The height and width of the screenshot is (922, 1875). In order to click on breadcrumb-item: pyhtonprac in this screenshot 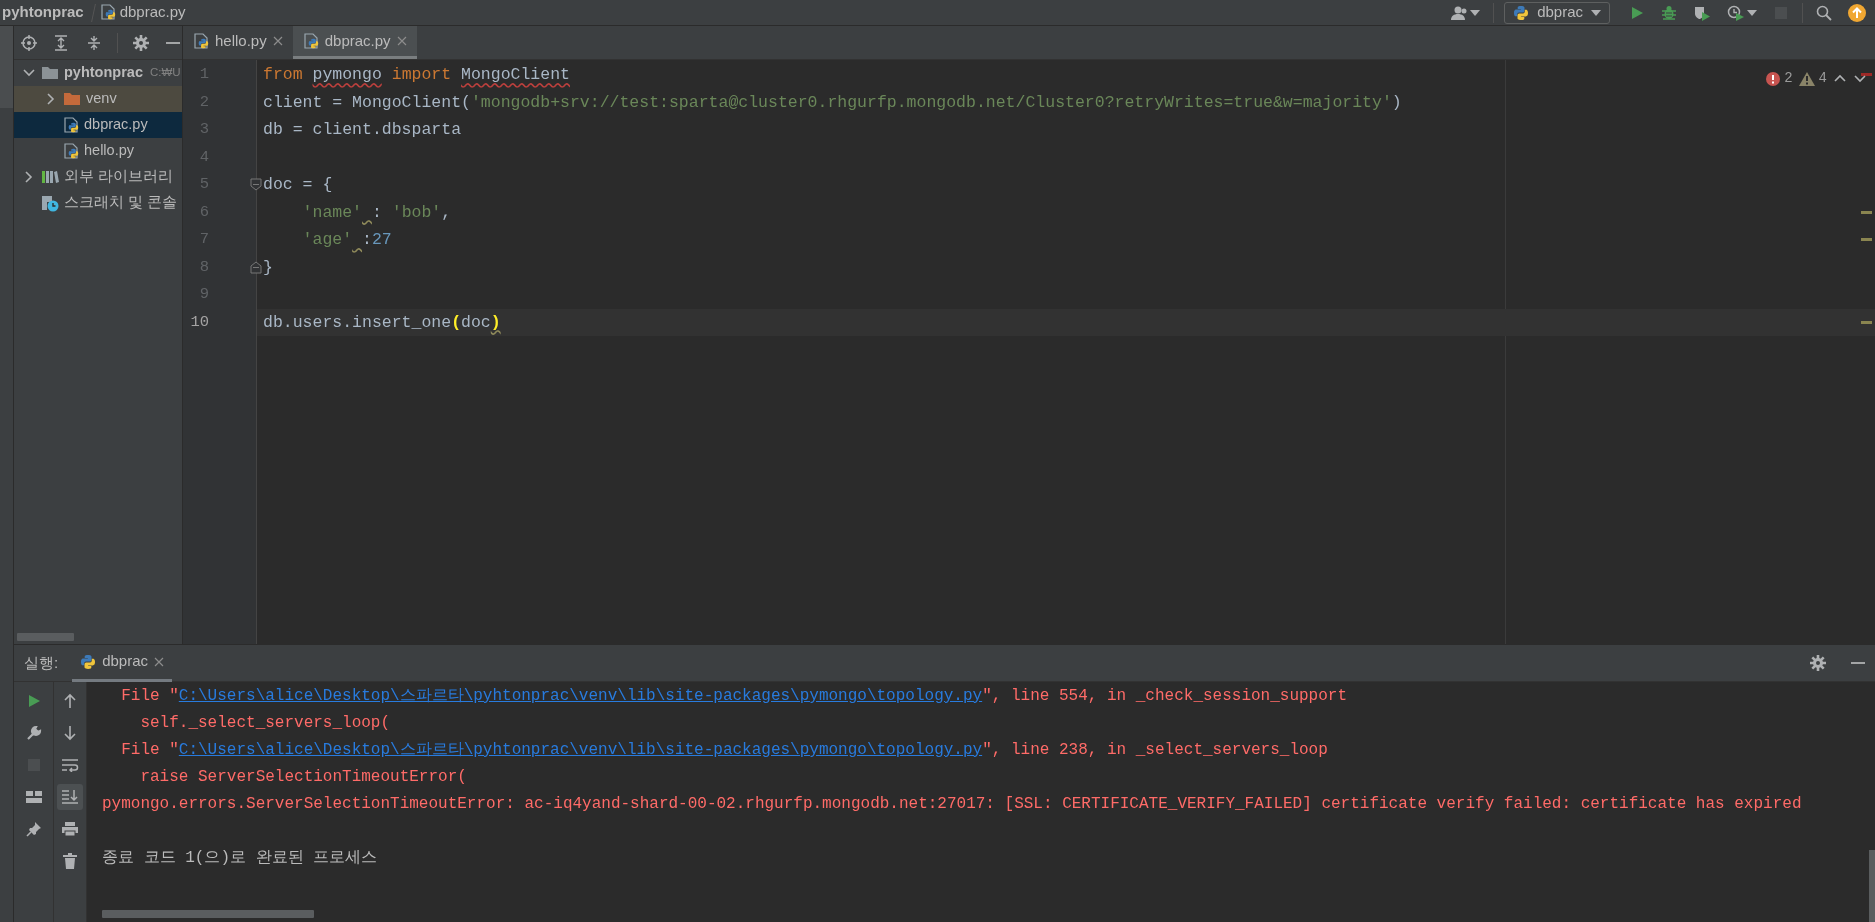, I will do `click(42, 12)`.